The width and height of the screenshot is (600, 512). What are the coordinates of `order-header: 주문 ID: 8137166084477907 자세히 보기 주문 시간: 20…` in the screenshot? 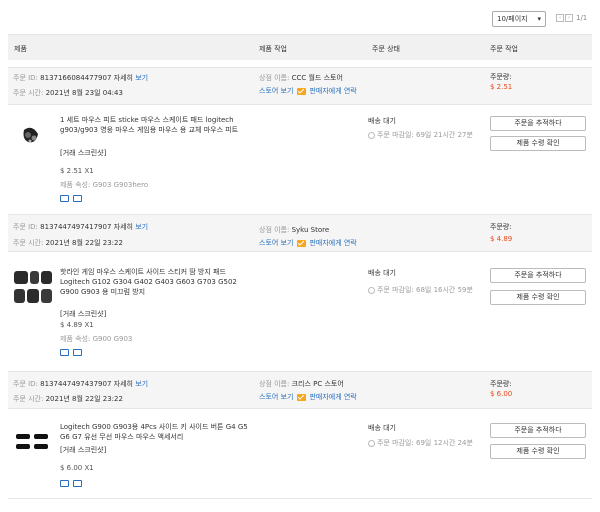 It's located at (300, 86).